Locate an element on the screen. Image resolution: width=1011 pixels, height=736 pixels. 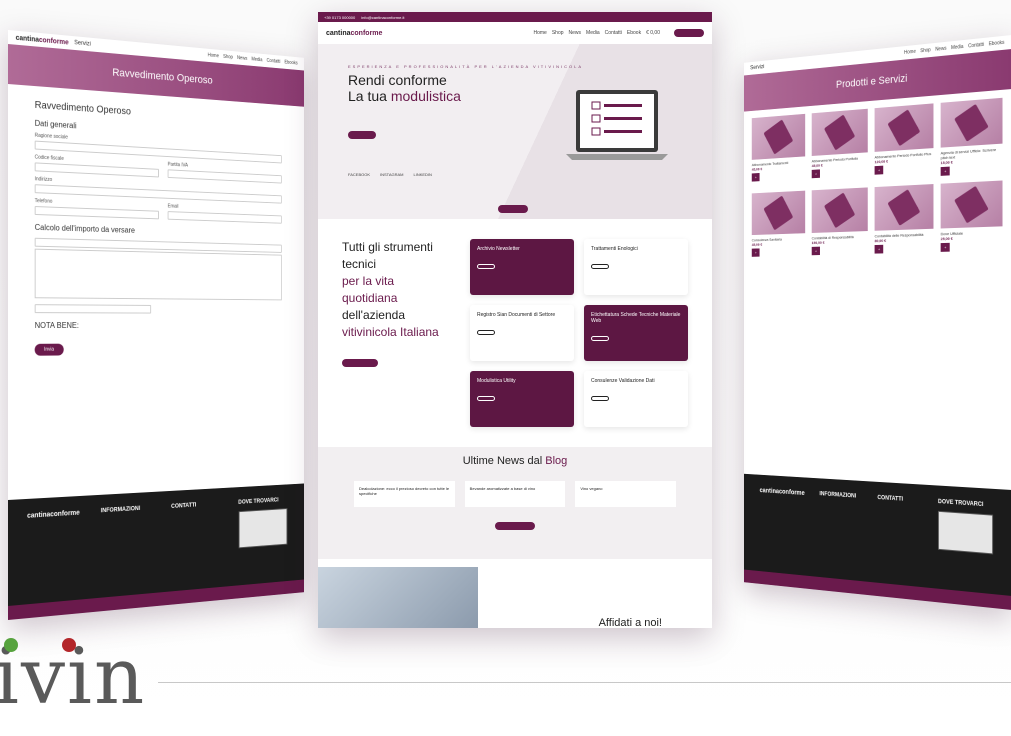
product-card: Contabilità di Responsabilità 150,00 € + is located at coordinates (839, 221).